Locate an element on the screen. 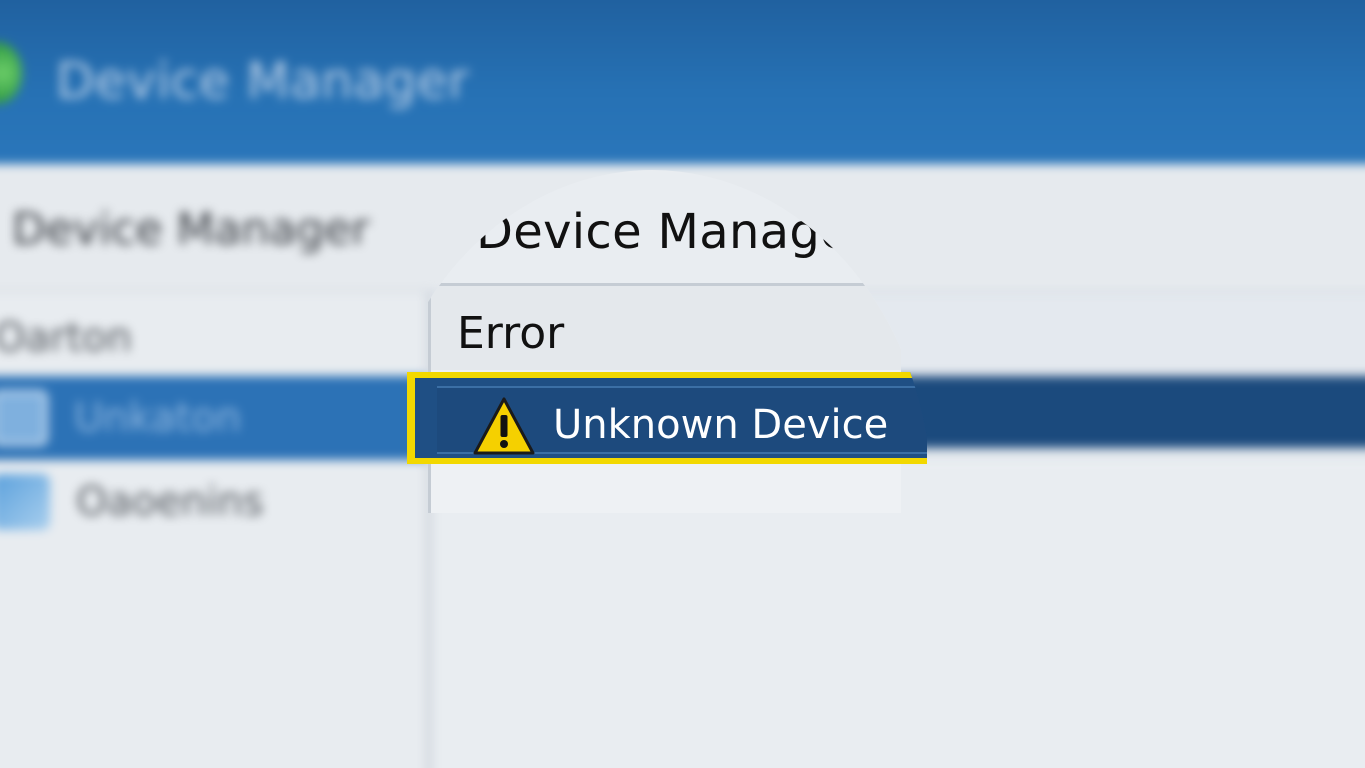  monitor-icon is located at coordinates (24, 418).